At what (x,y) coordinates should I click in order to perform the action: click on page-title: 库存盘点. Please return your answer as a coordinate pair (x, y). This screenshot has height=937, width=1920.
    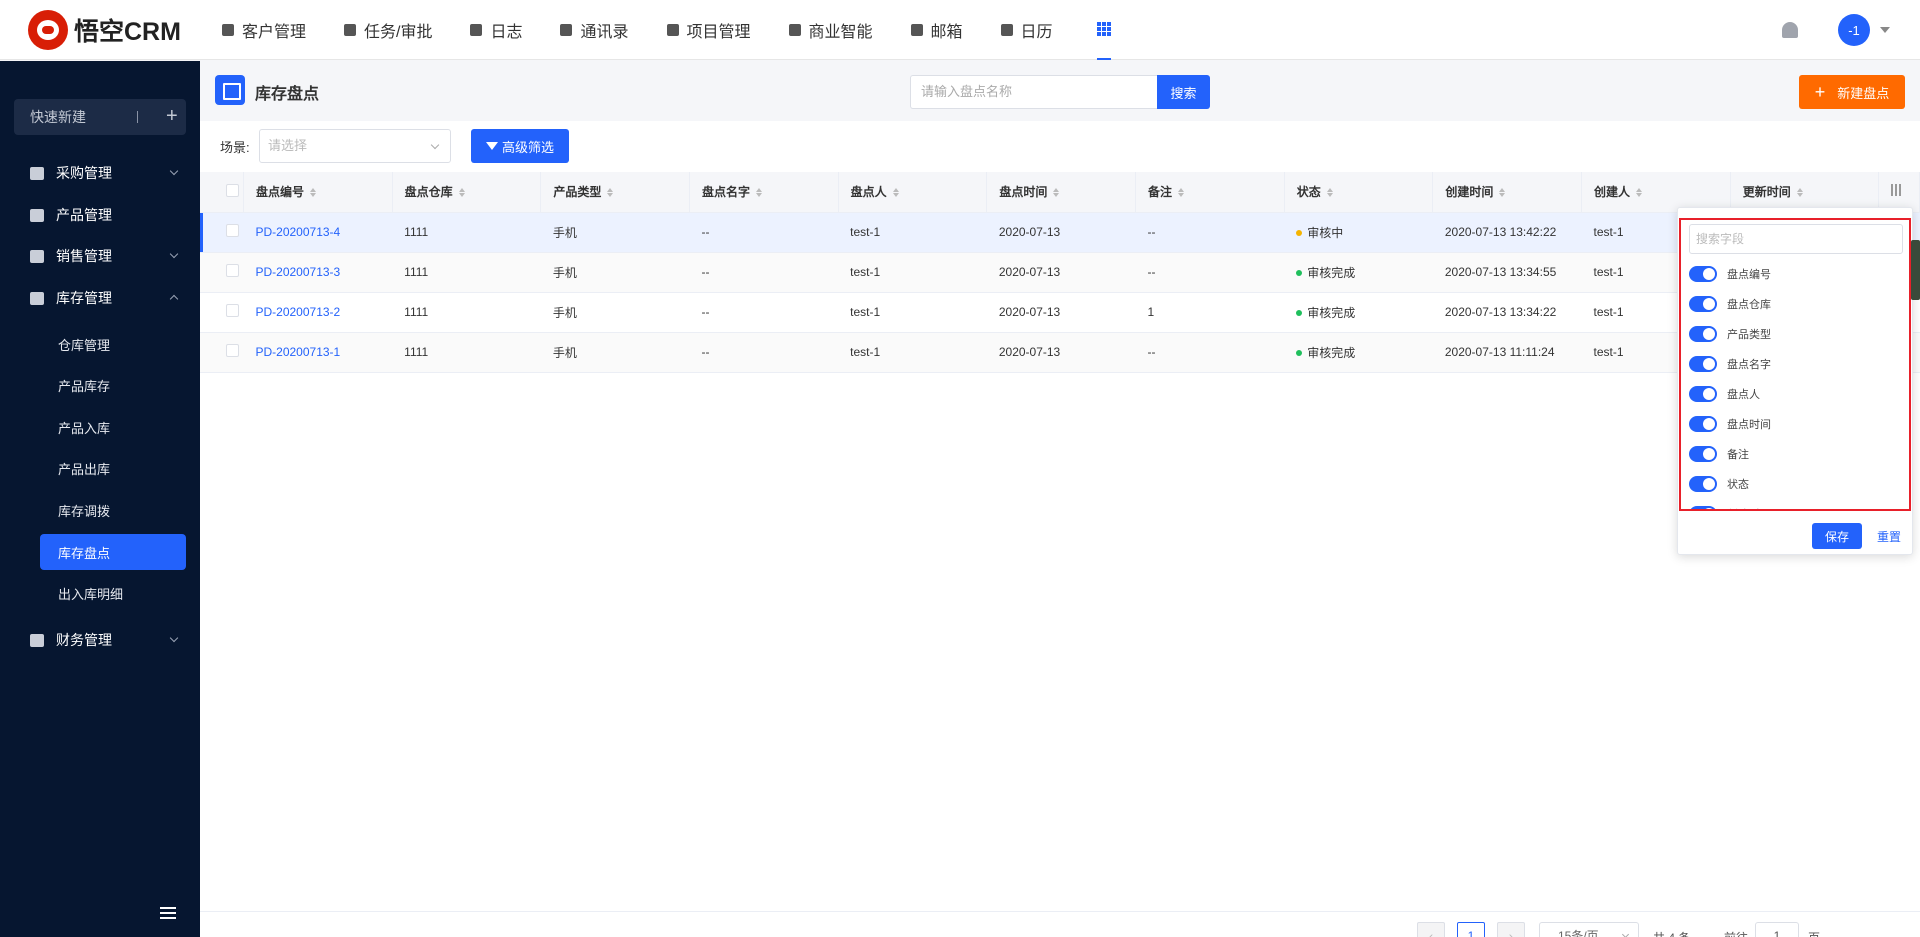
    Looking at the image, I should click on (287, 94).